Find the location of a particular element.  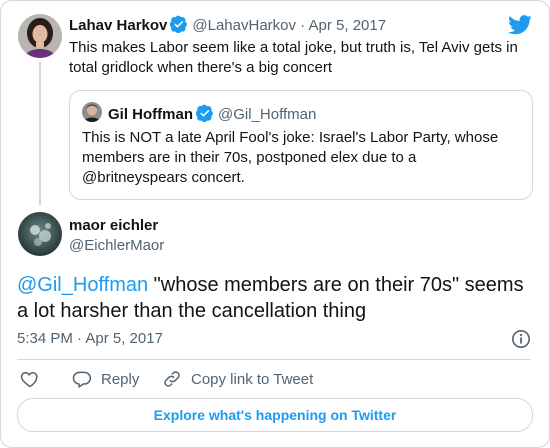

quoted-text-line3: @britneyspears concert. is located at coordinates (163, 177).